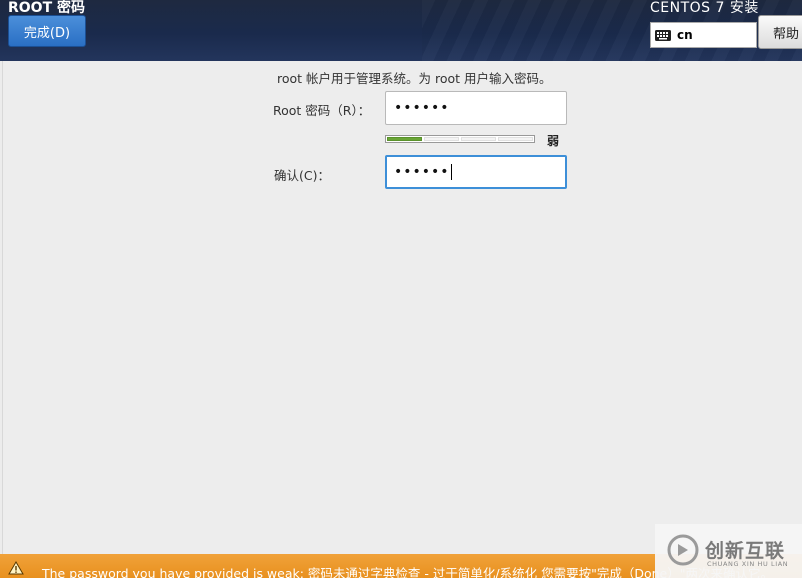 The height and width of the screenshot is (578, 802). Describe the element at coordinates (476, 172) in the screenshot. I see `confirm-password-input: ••••••` at that location.